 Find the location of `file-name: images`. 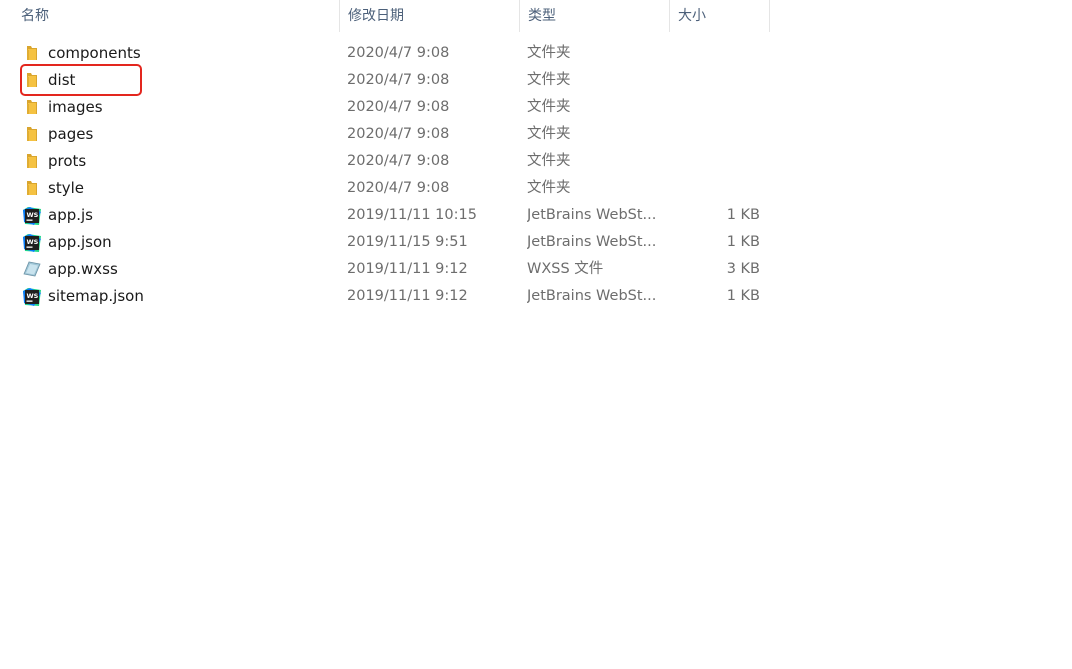

file-name: images is located at coordinates (75, 107).